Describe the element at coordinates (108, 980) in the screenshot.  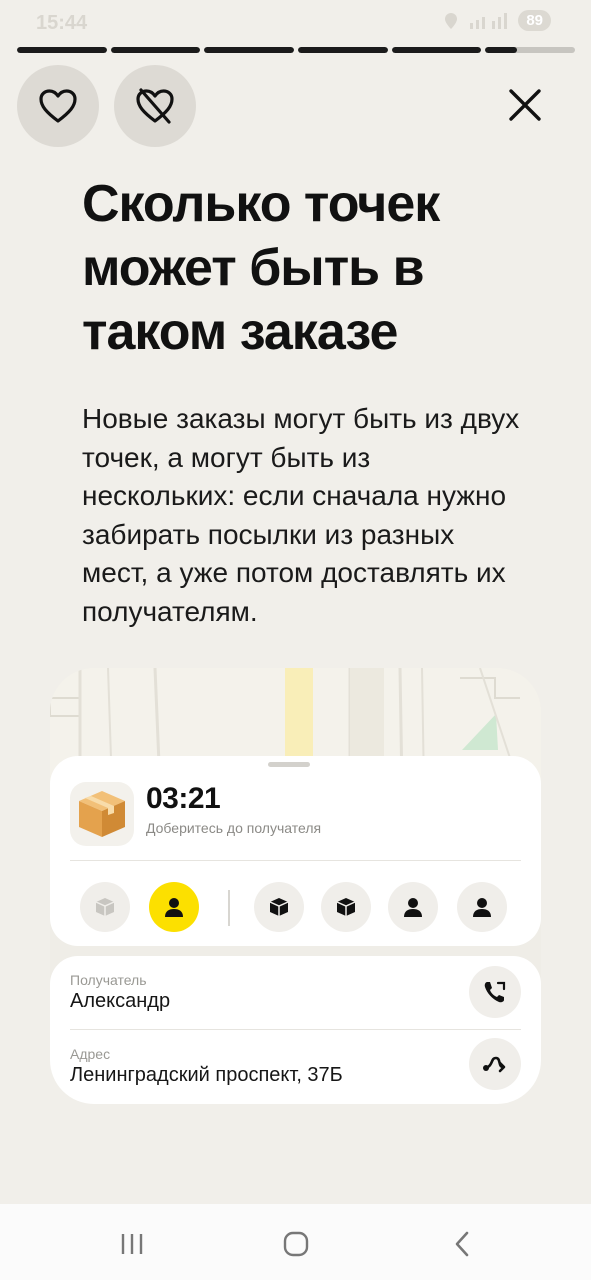
I see `recipient-label: Получатель` at that location.